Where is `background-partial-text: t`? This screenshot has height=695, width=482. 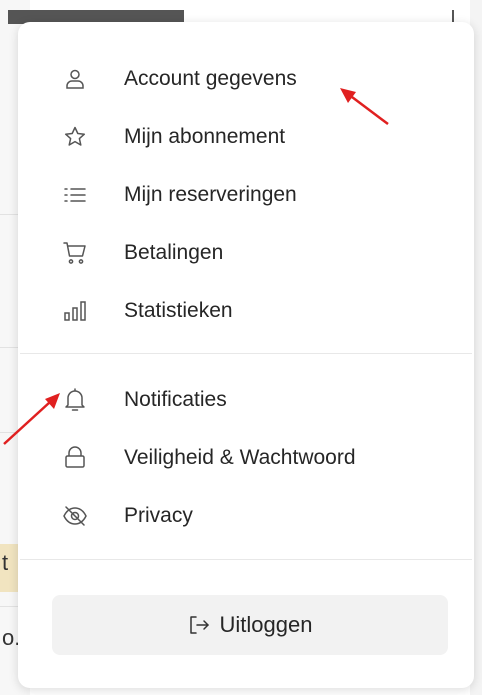 background-partial-text: t is located at coordinates (5, 562).